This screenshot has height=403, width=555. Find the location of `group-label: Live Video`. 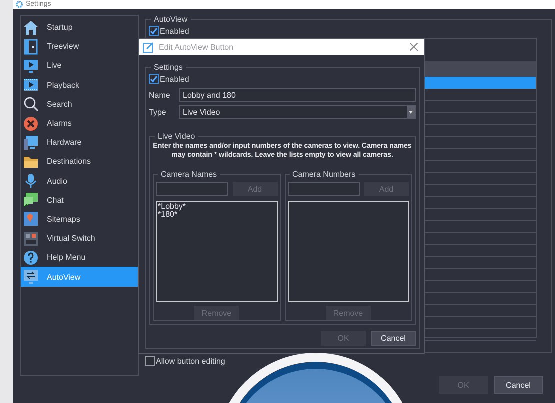

group-label: Live Video is located at coordinates (176, 136).